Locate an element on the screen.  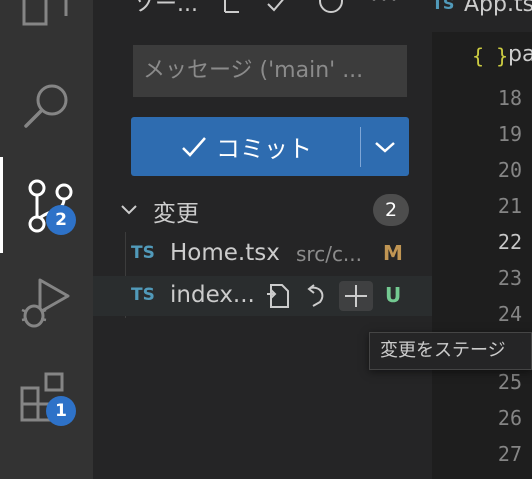
status-untracked: U is located at coordinates (393, 295).